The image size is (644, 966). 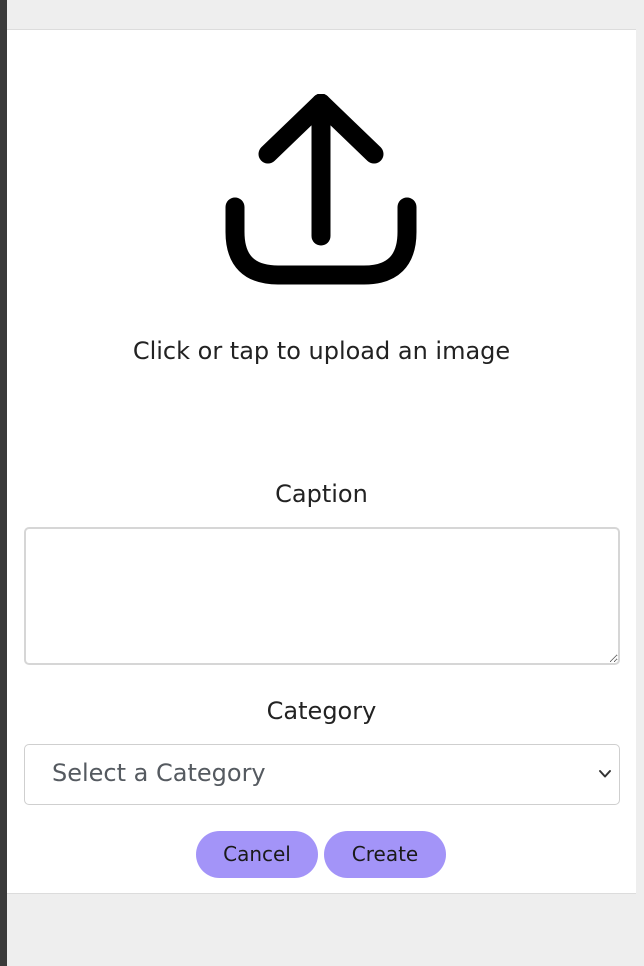 I want to click on create-button: Create, so click(x=385, y=854).